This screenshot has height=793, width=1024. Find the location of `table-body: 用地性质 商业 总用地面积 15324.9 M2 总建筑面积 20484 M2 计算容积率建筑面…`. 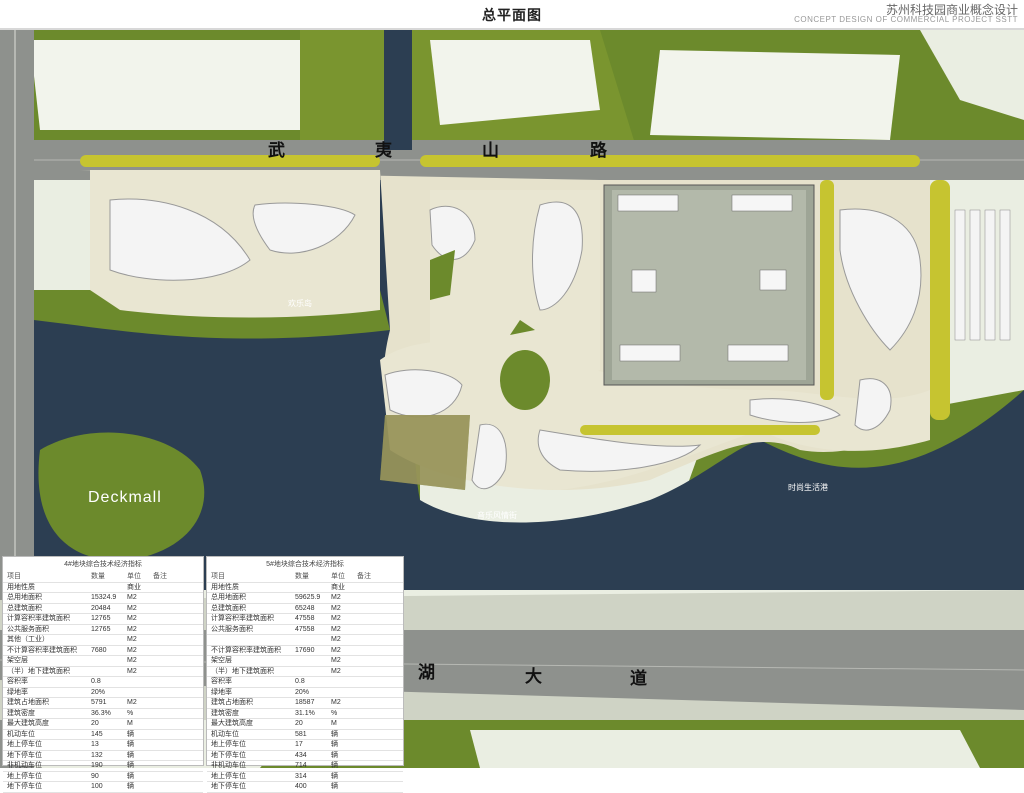

table-body: 用地性质 商业 总用地面积 15324.9 M2 总建筑面积 20484 M2 计算容积率建筑面… is located at coordinates (103, 688).